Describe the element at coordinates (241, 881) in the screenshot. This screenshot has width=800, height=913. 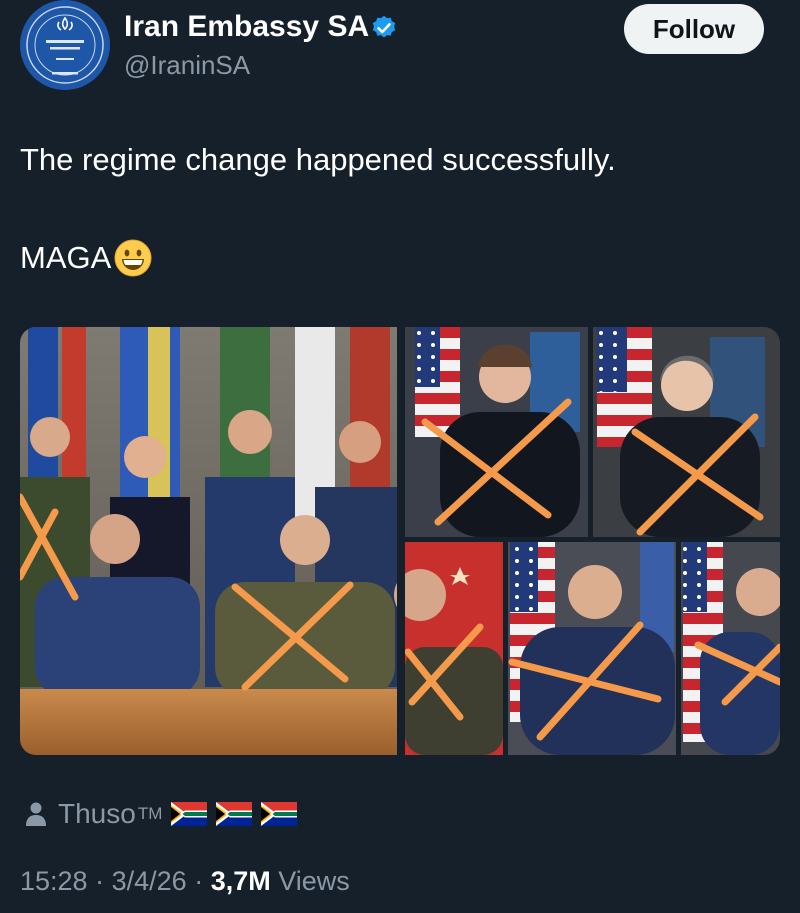
I see `views-count: 3,7M` at that location.